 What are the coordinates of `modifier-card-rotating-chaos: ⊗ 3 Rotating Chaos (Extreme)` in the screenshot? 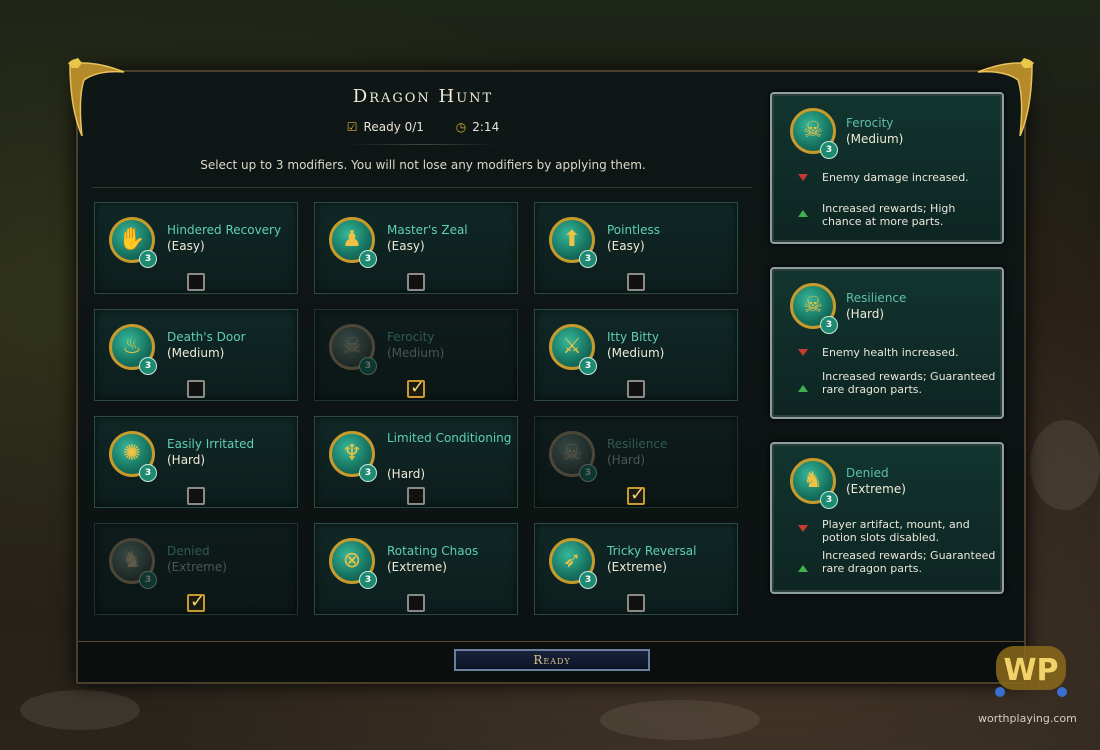 It's located at (416, 569).